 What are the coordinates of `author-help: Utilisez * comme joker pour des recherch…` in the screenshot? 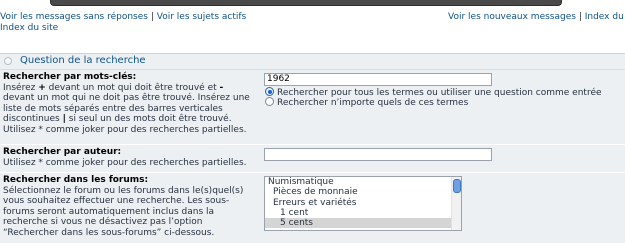 It's located at (125, 162).